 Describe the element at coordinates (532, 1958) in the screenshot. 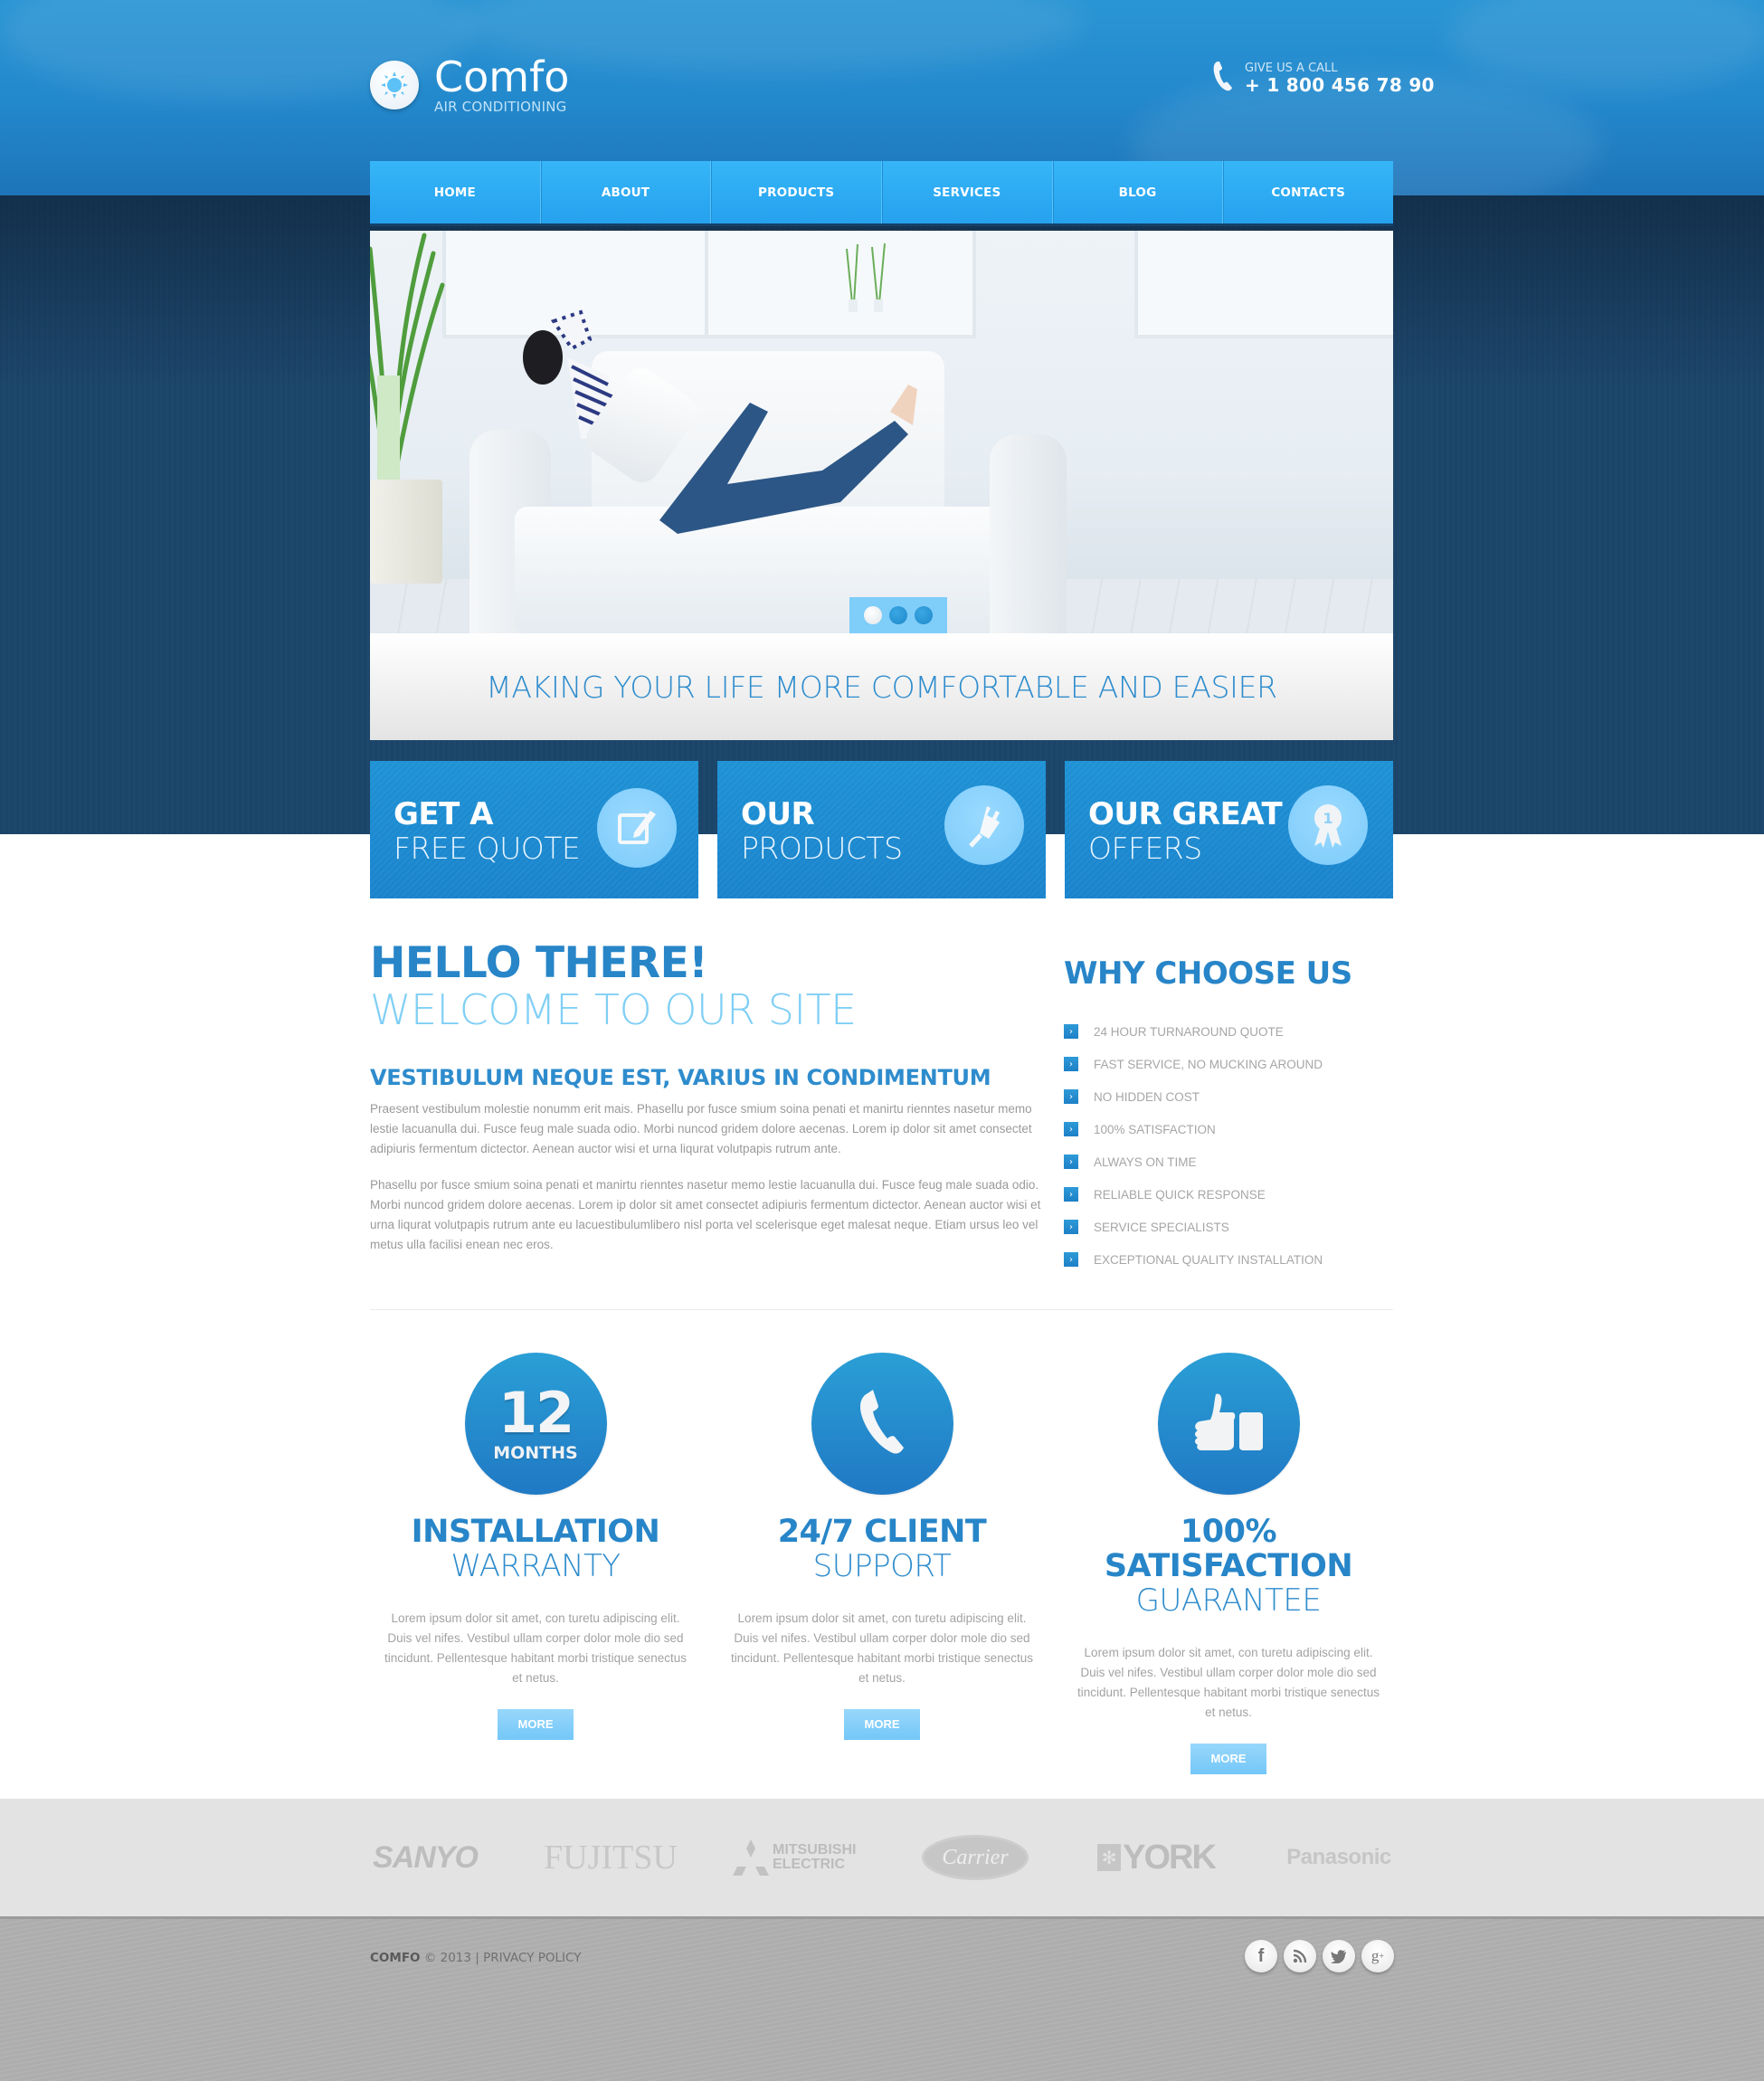

I see `privacy-policy-link: PRIVACY POLICY` at that location.